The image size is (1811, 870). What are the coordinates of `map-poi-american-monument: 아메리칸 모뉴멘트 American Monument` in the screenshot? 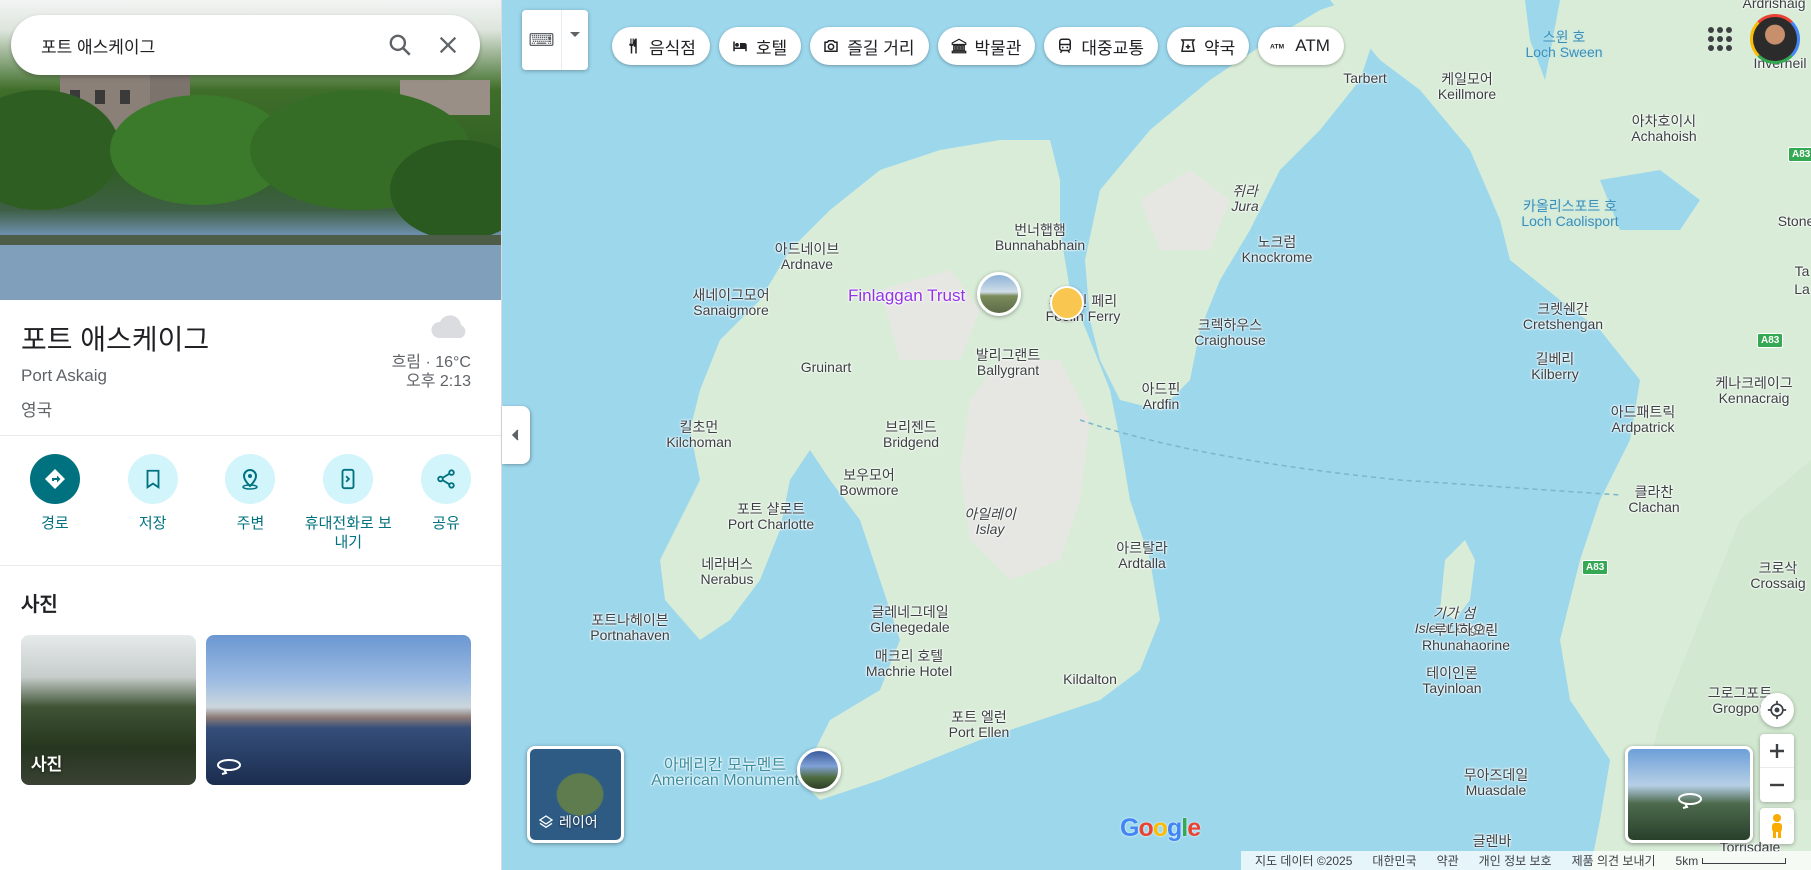 It's located at (725, 773).